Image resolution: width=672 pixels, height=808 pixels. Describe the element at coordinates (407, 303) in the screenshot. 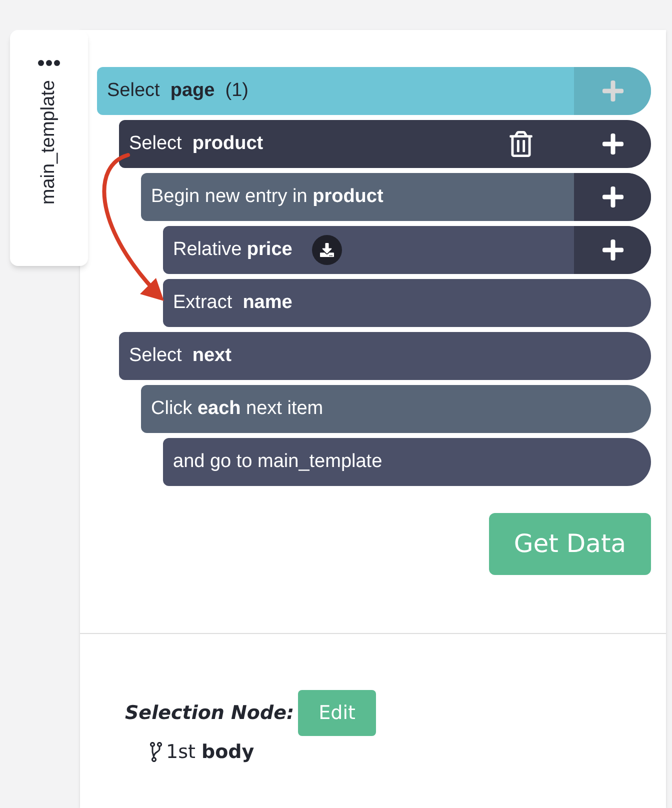

I see `step-row: Extract name` at that location.